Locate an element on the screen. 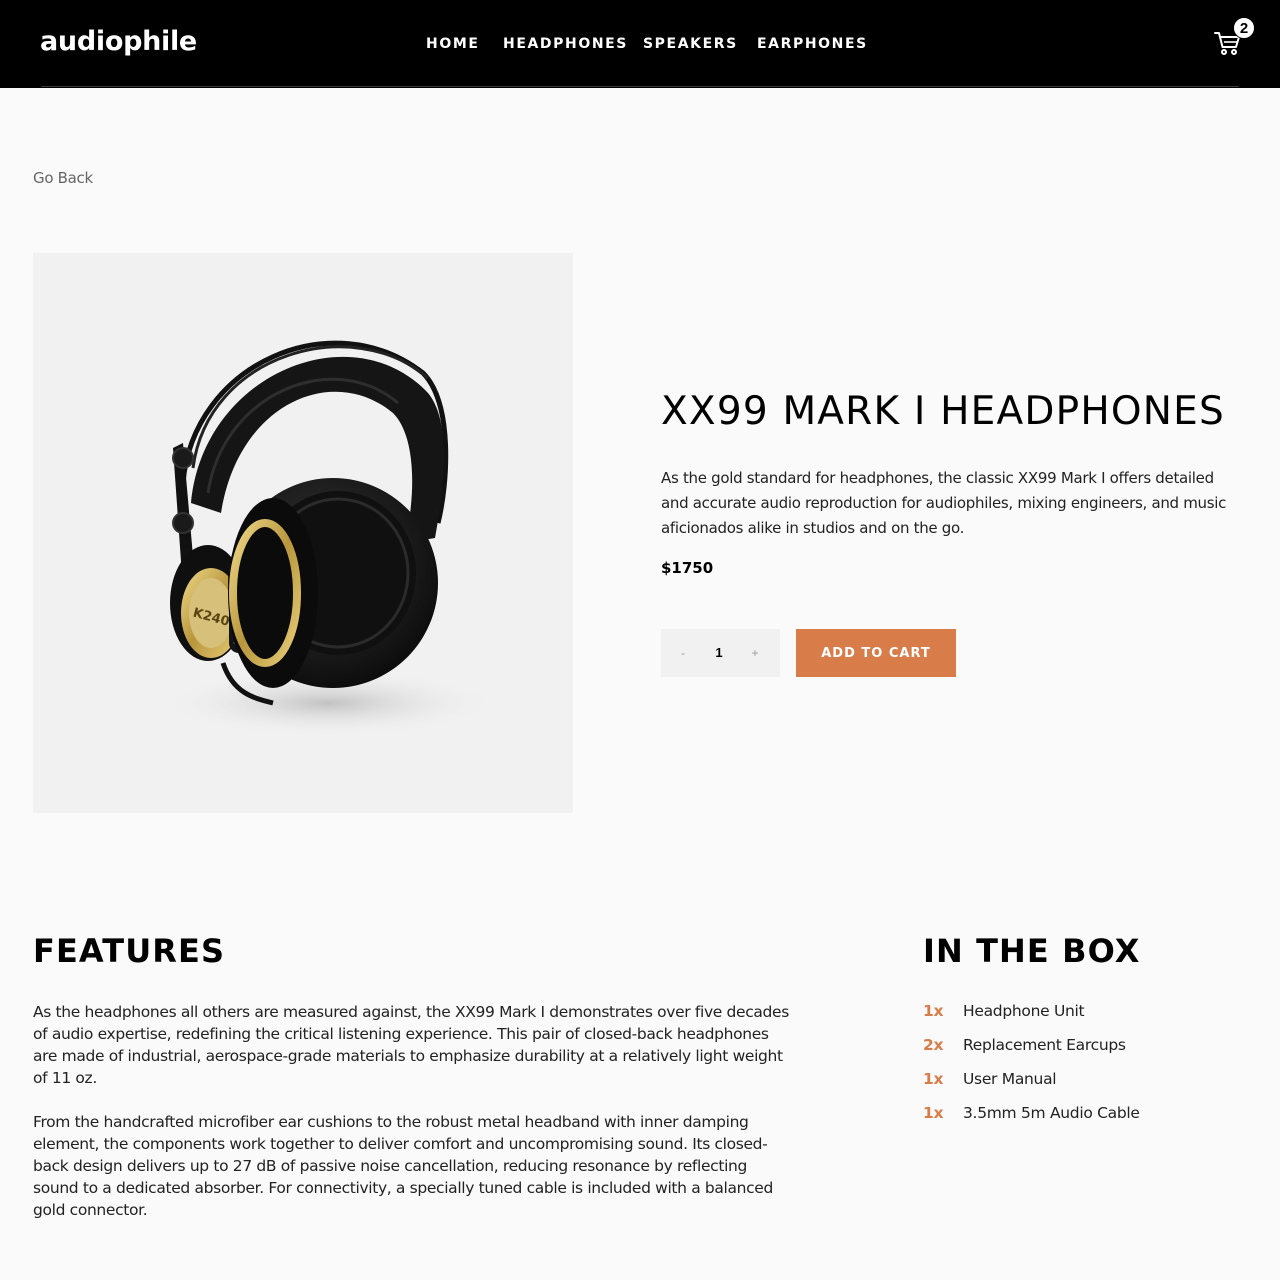  nav-headphones: HEADPHONES is located at coordinates (565, 44).